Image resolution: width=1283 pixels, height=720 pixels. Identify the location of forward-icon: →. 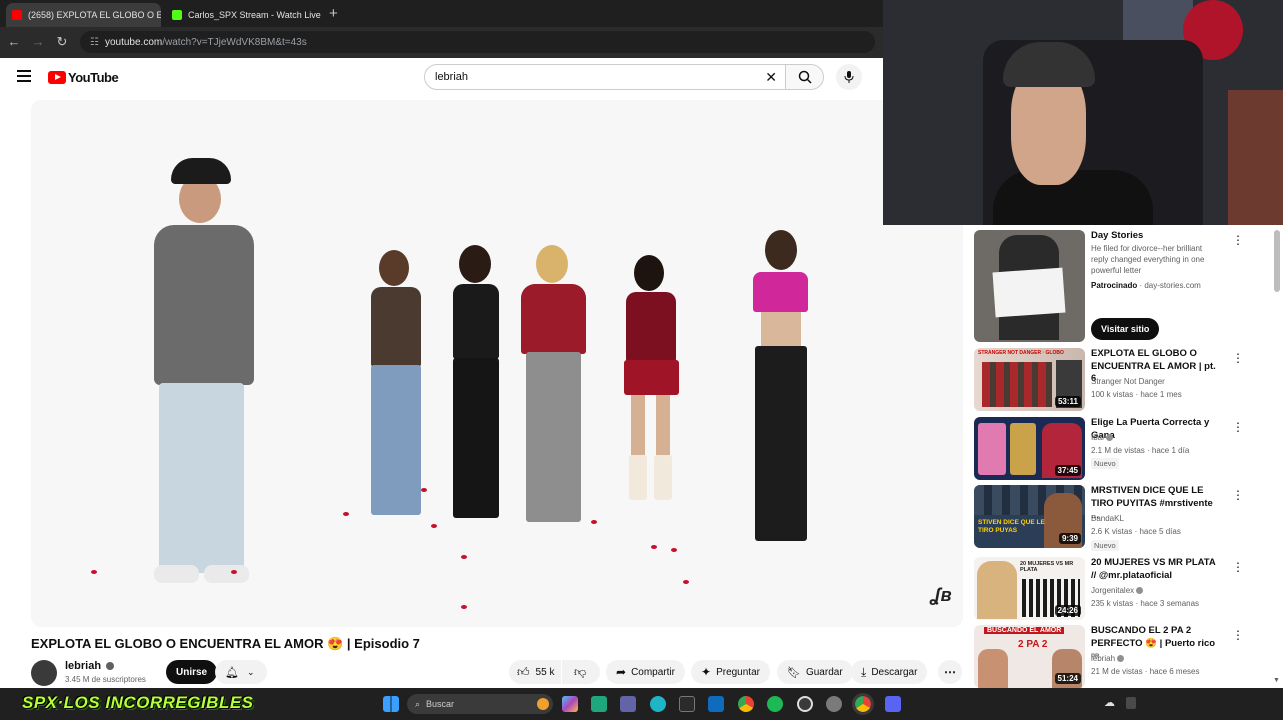
(38, 41).